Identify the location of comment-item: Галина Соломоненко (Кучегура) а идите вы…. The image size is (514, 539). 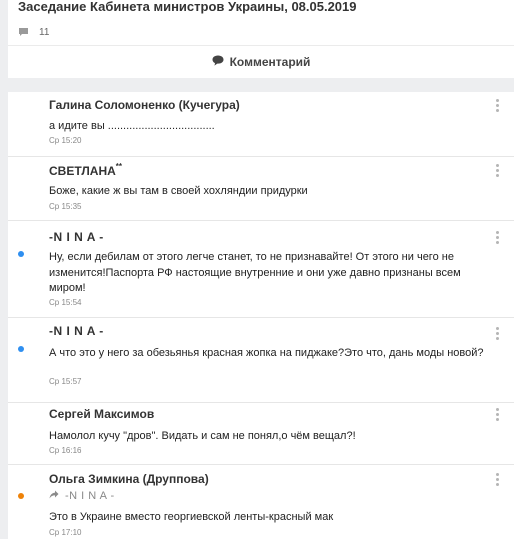
(261, 124).